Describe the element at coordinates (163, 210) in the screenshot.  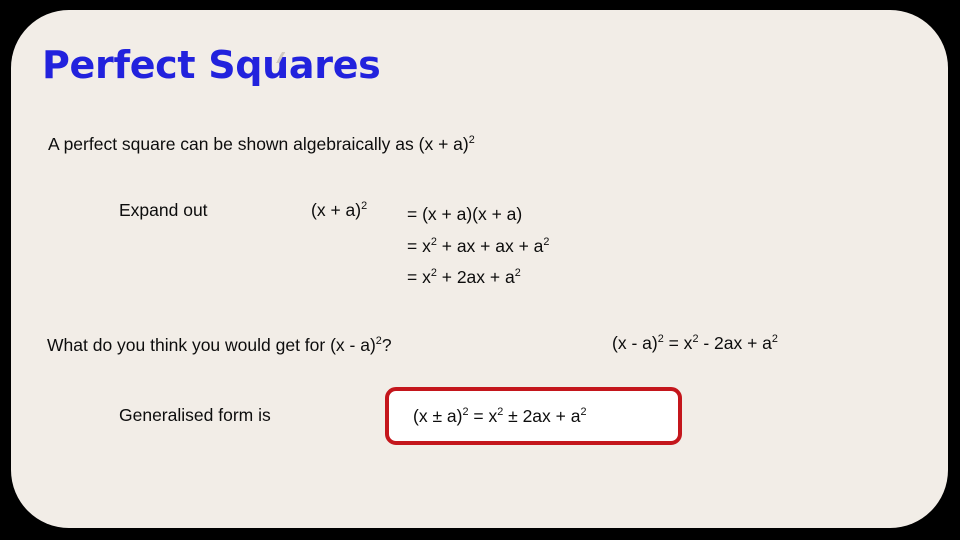
I see `expand-out-label: Expand out` at that location.